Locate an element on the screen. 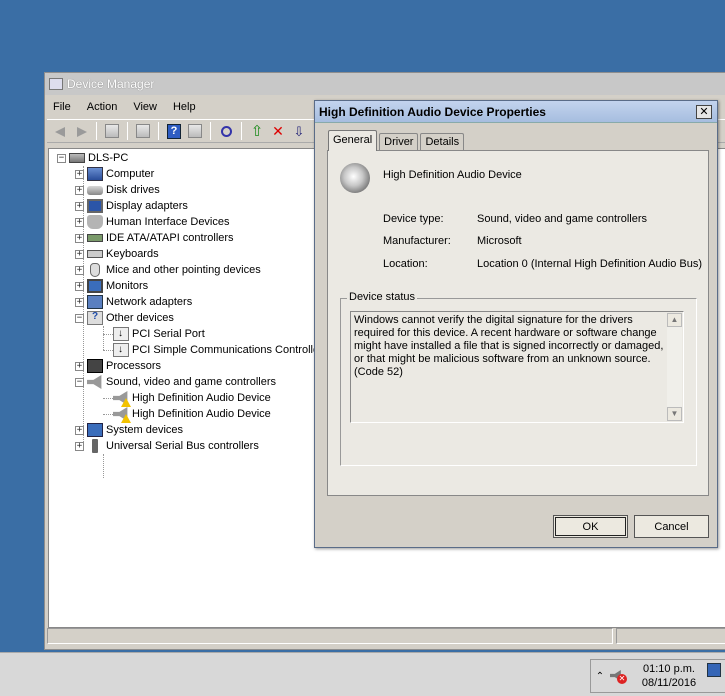 Image resolution: width=725 pixels, height=696 pixels. tree-item-hd-audio-device-2: High Definition Audio Device is located at coordinates (192, 414).